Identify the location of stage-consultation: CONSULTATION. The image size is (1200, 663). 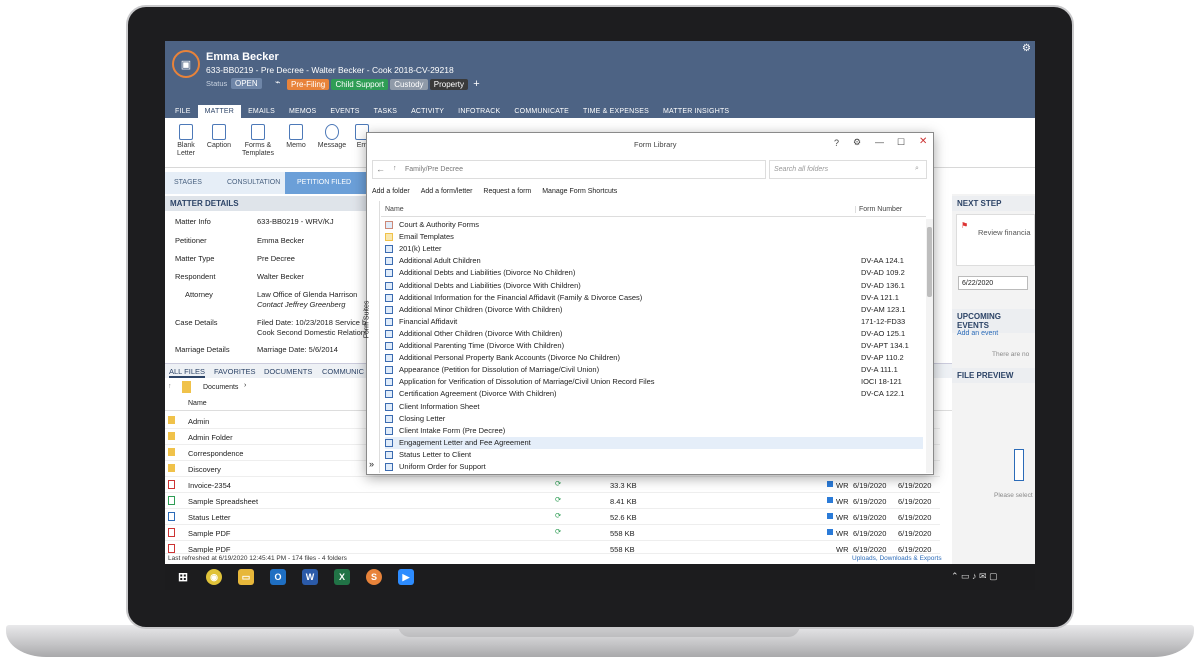
(253, 182).